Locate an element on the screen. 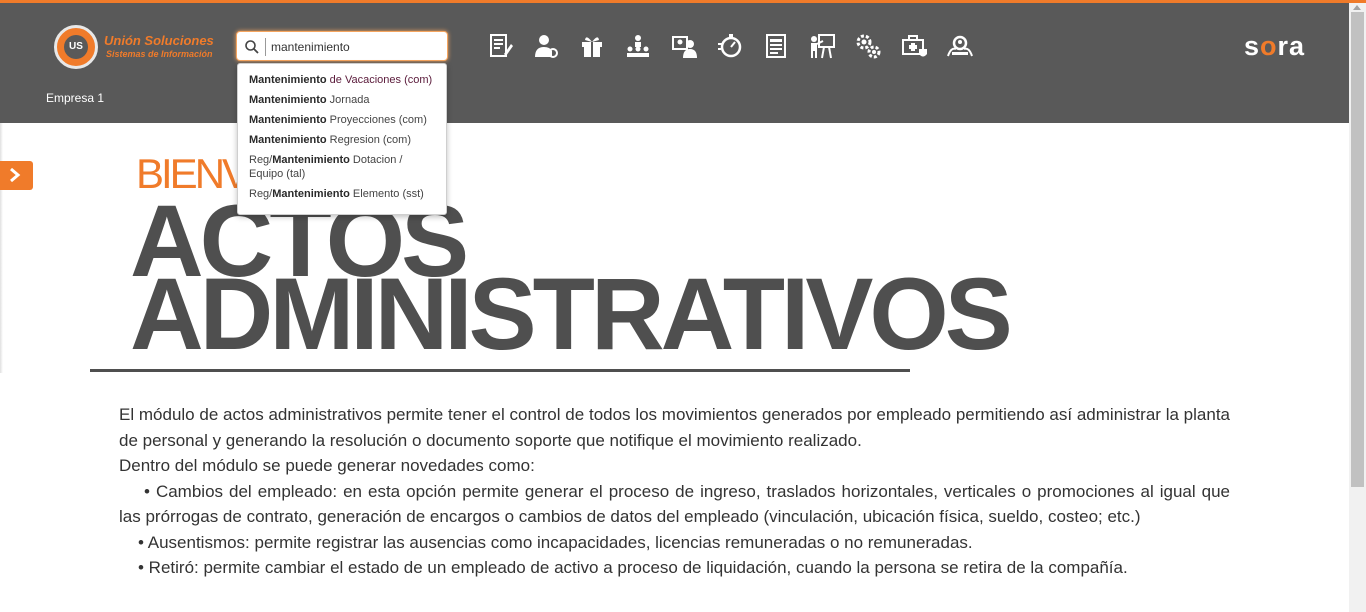 Image resolution: width=1366 pixels, height=612 pixels. logo-subtitle: Sistemas de Información is located at coordinates (159, 54).